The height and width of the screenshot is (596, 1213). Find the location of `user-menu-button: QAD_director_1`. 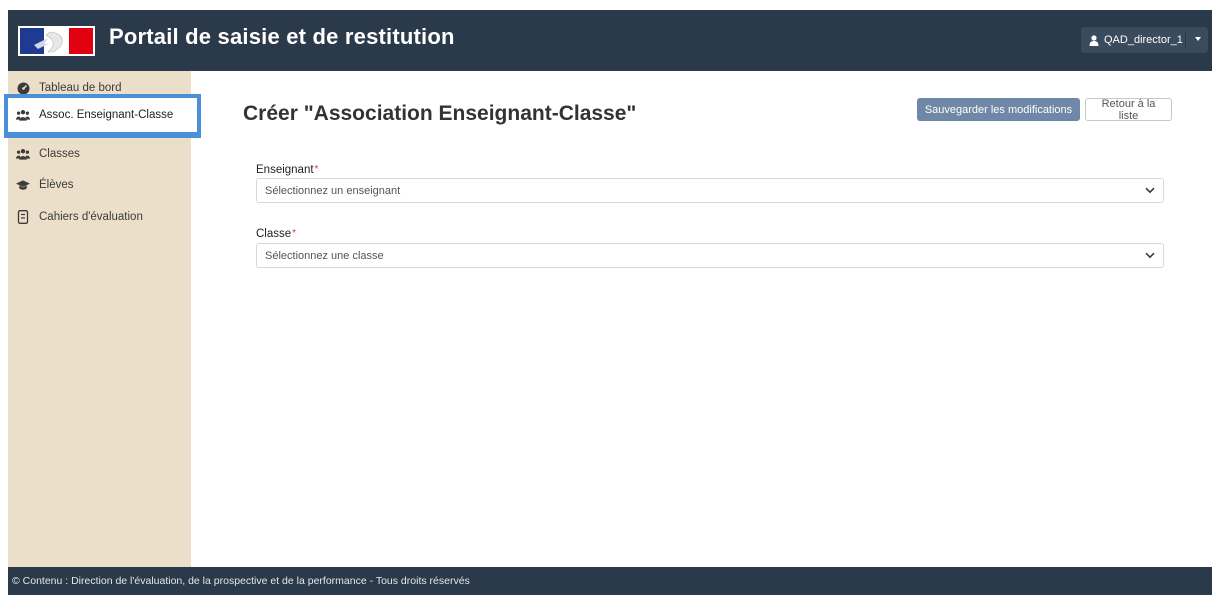

user-menu-button: QAD_director_1 is located at coordinates (1144, 40).